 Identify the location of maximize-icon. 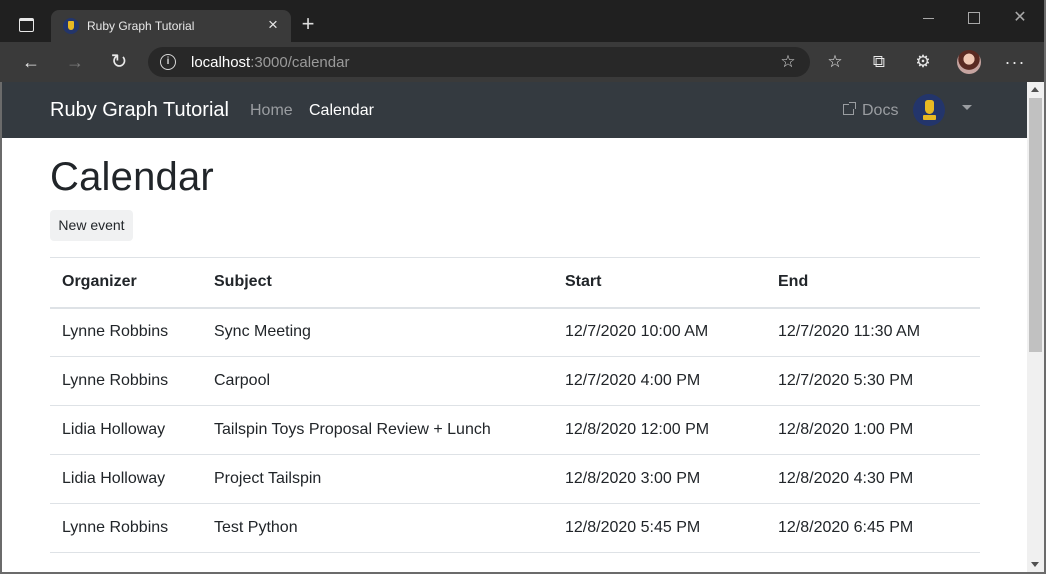
(974, 18).